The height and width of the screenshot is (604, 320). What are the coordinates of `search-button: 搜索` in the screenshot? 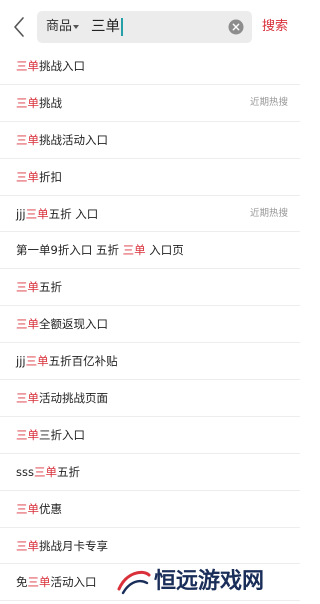 It's located at (275, 27).